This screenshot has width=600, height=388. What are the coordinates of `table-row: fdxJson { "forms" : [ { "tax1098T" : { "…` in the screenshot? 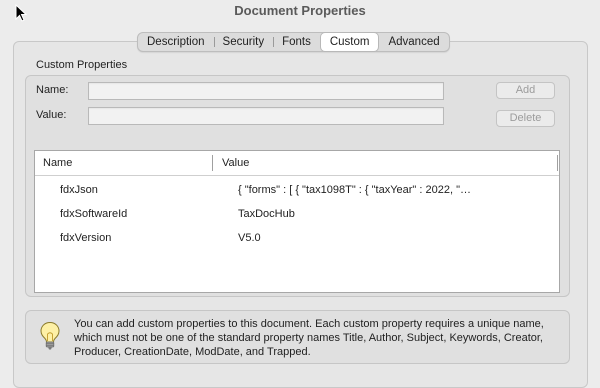 It's located at (297, 191).